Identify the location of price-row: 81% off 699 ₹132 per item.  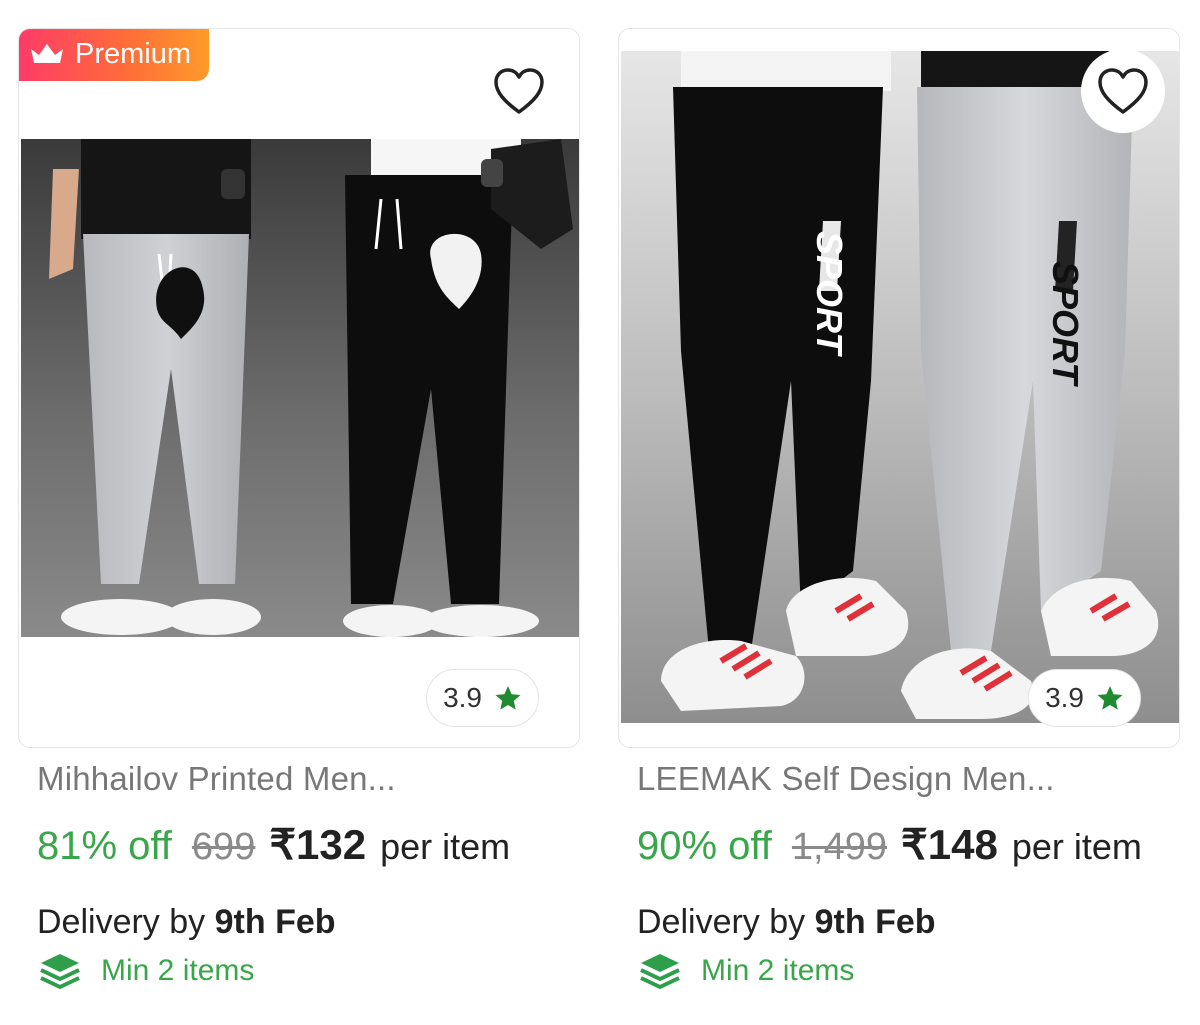
(317, 844).